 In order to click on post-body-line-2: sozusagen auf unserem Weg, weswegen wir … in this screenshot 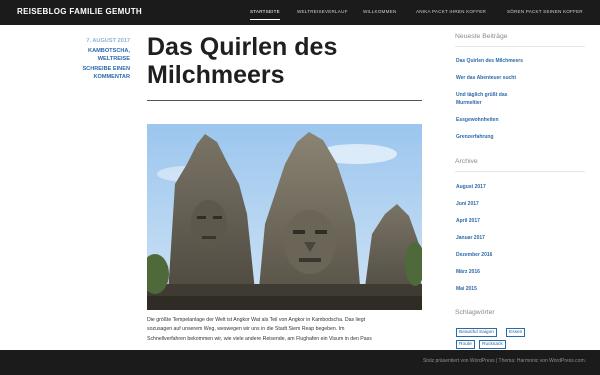, I will do `click(246, 329)`.